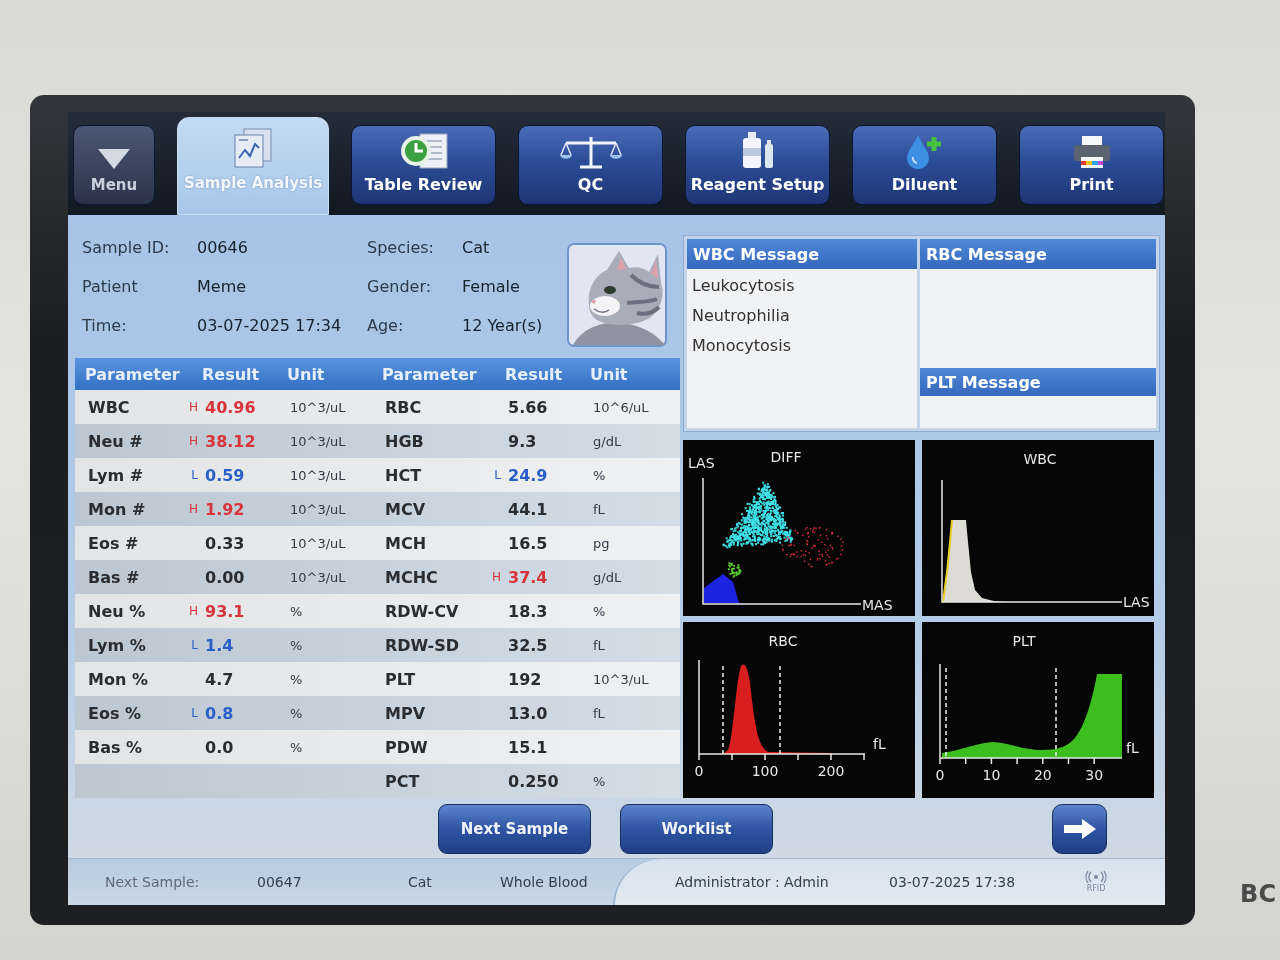  Describe the element at coordinates (412, 577) in the screenshot. I see `parameter-name: MCHC` at that location.